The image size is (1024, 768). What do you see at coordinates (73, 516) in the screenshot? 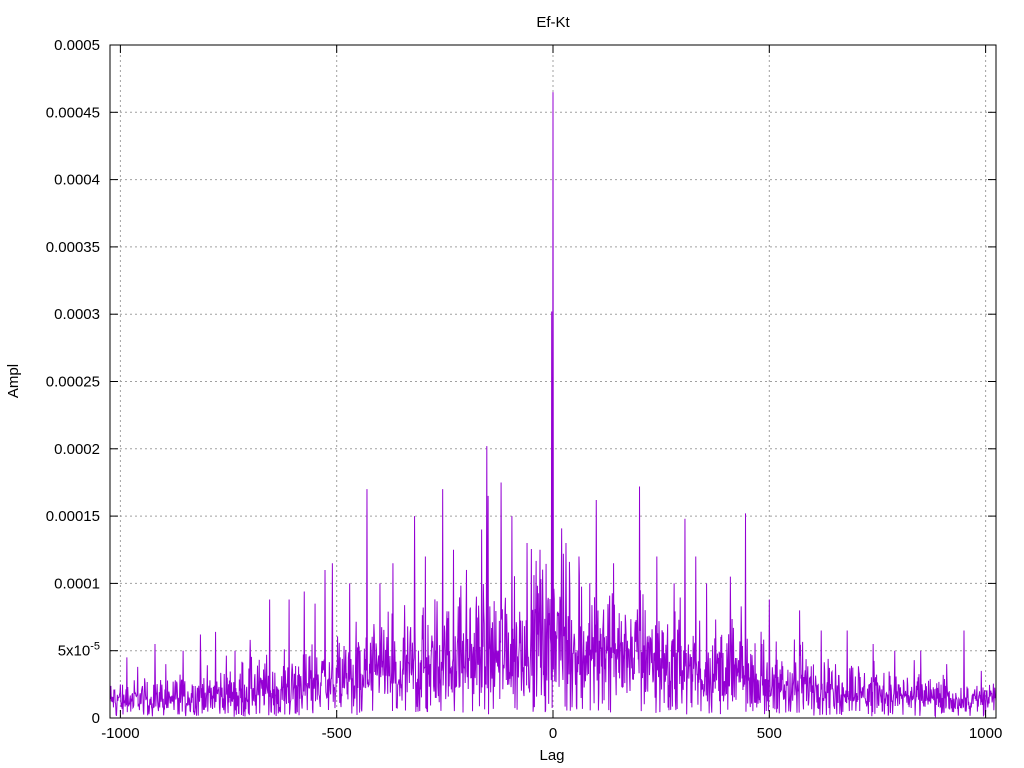
I see `y-tick-label: 0.00015` at bounding box center [73, 516].